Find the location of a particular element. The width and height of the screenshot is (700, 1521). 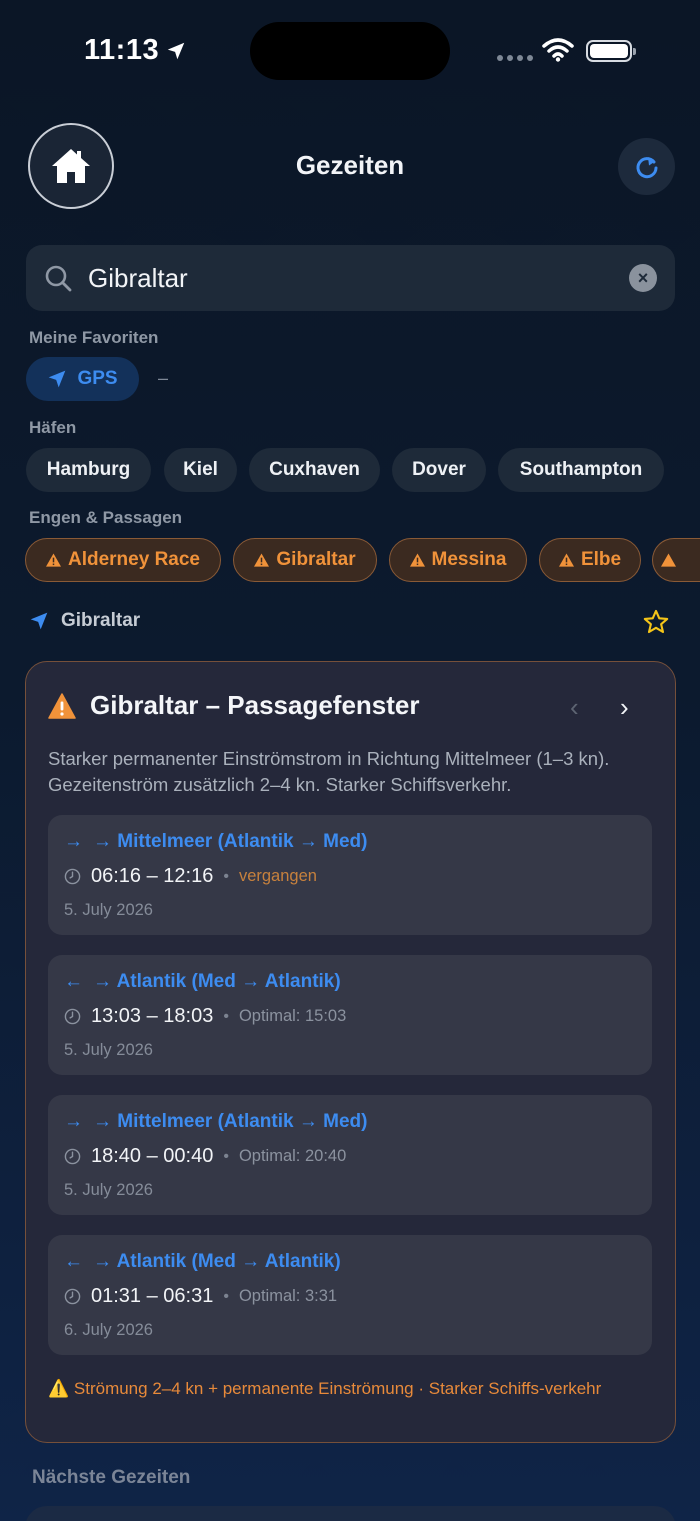

strait-chip-gibraltar: Gibraltar is located at coordinates (305, 560).